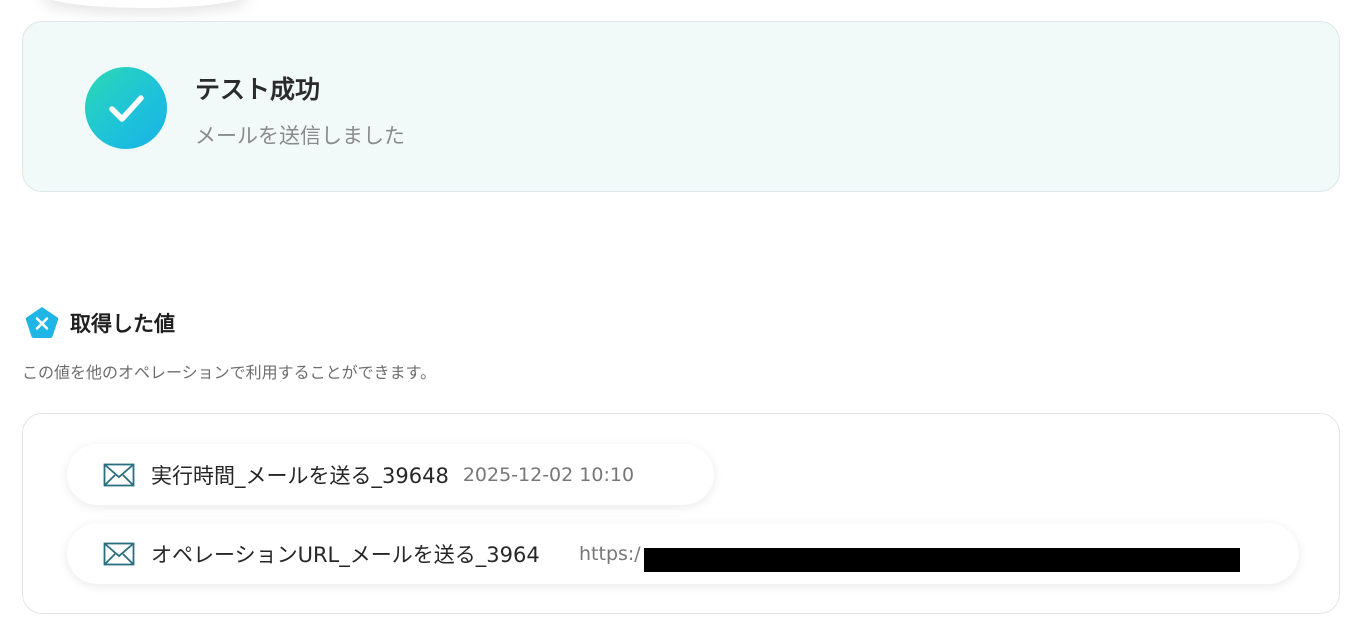 This screenshot has height=628, width=1362. Describe the element at coordinates (345, 554) in the screenshot. I see `value-item-label: オペレーションURL_メールを送る_3964` at that location.